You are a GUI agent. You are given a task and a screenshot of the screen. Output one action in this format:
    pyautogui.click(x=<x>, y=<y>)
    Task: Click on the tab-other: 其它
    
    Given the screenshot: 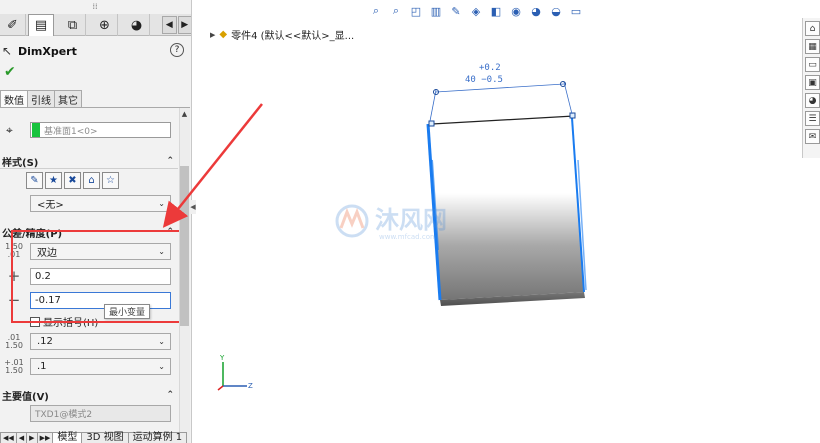 What is the action you would take?
    pyautogui.click(x=68, y=99)
    